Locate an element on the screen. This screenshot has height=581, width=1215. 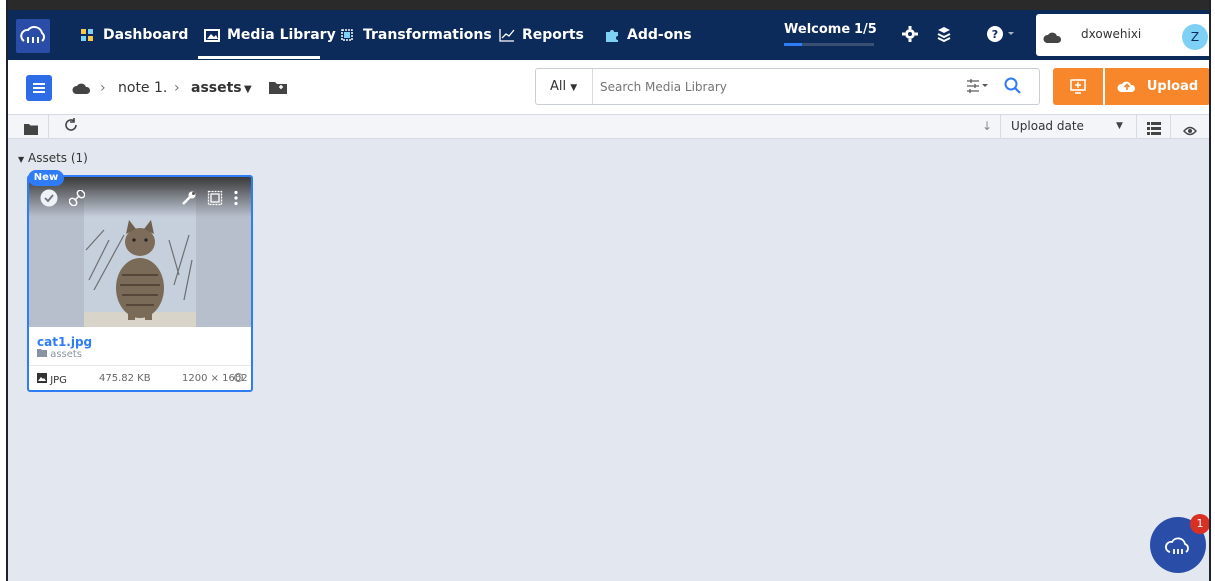
cloudinary-chat-icon is located at coordinates (1177, 545).